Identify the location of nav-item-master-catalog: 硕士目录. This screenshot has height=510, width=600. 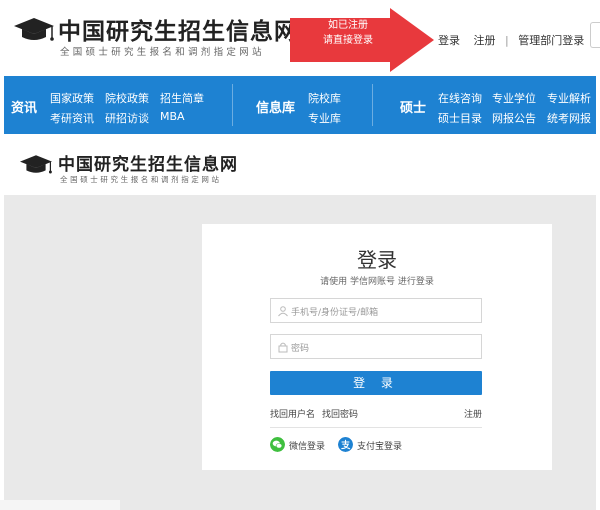
(460, 118).